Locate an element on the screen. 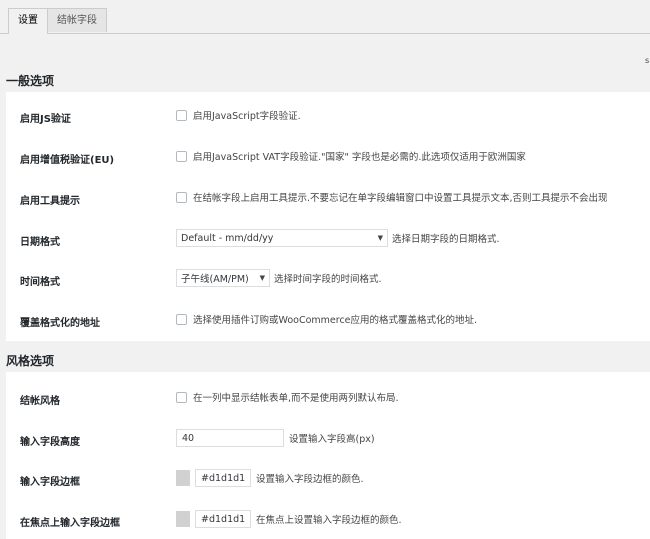 This screenshot has width=650, height=539. field: 启用JavaScript字段验证. is located at coordinates (238, 115).